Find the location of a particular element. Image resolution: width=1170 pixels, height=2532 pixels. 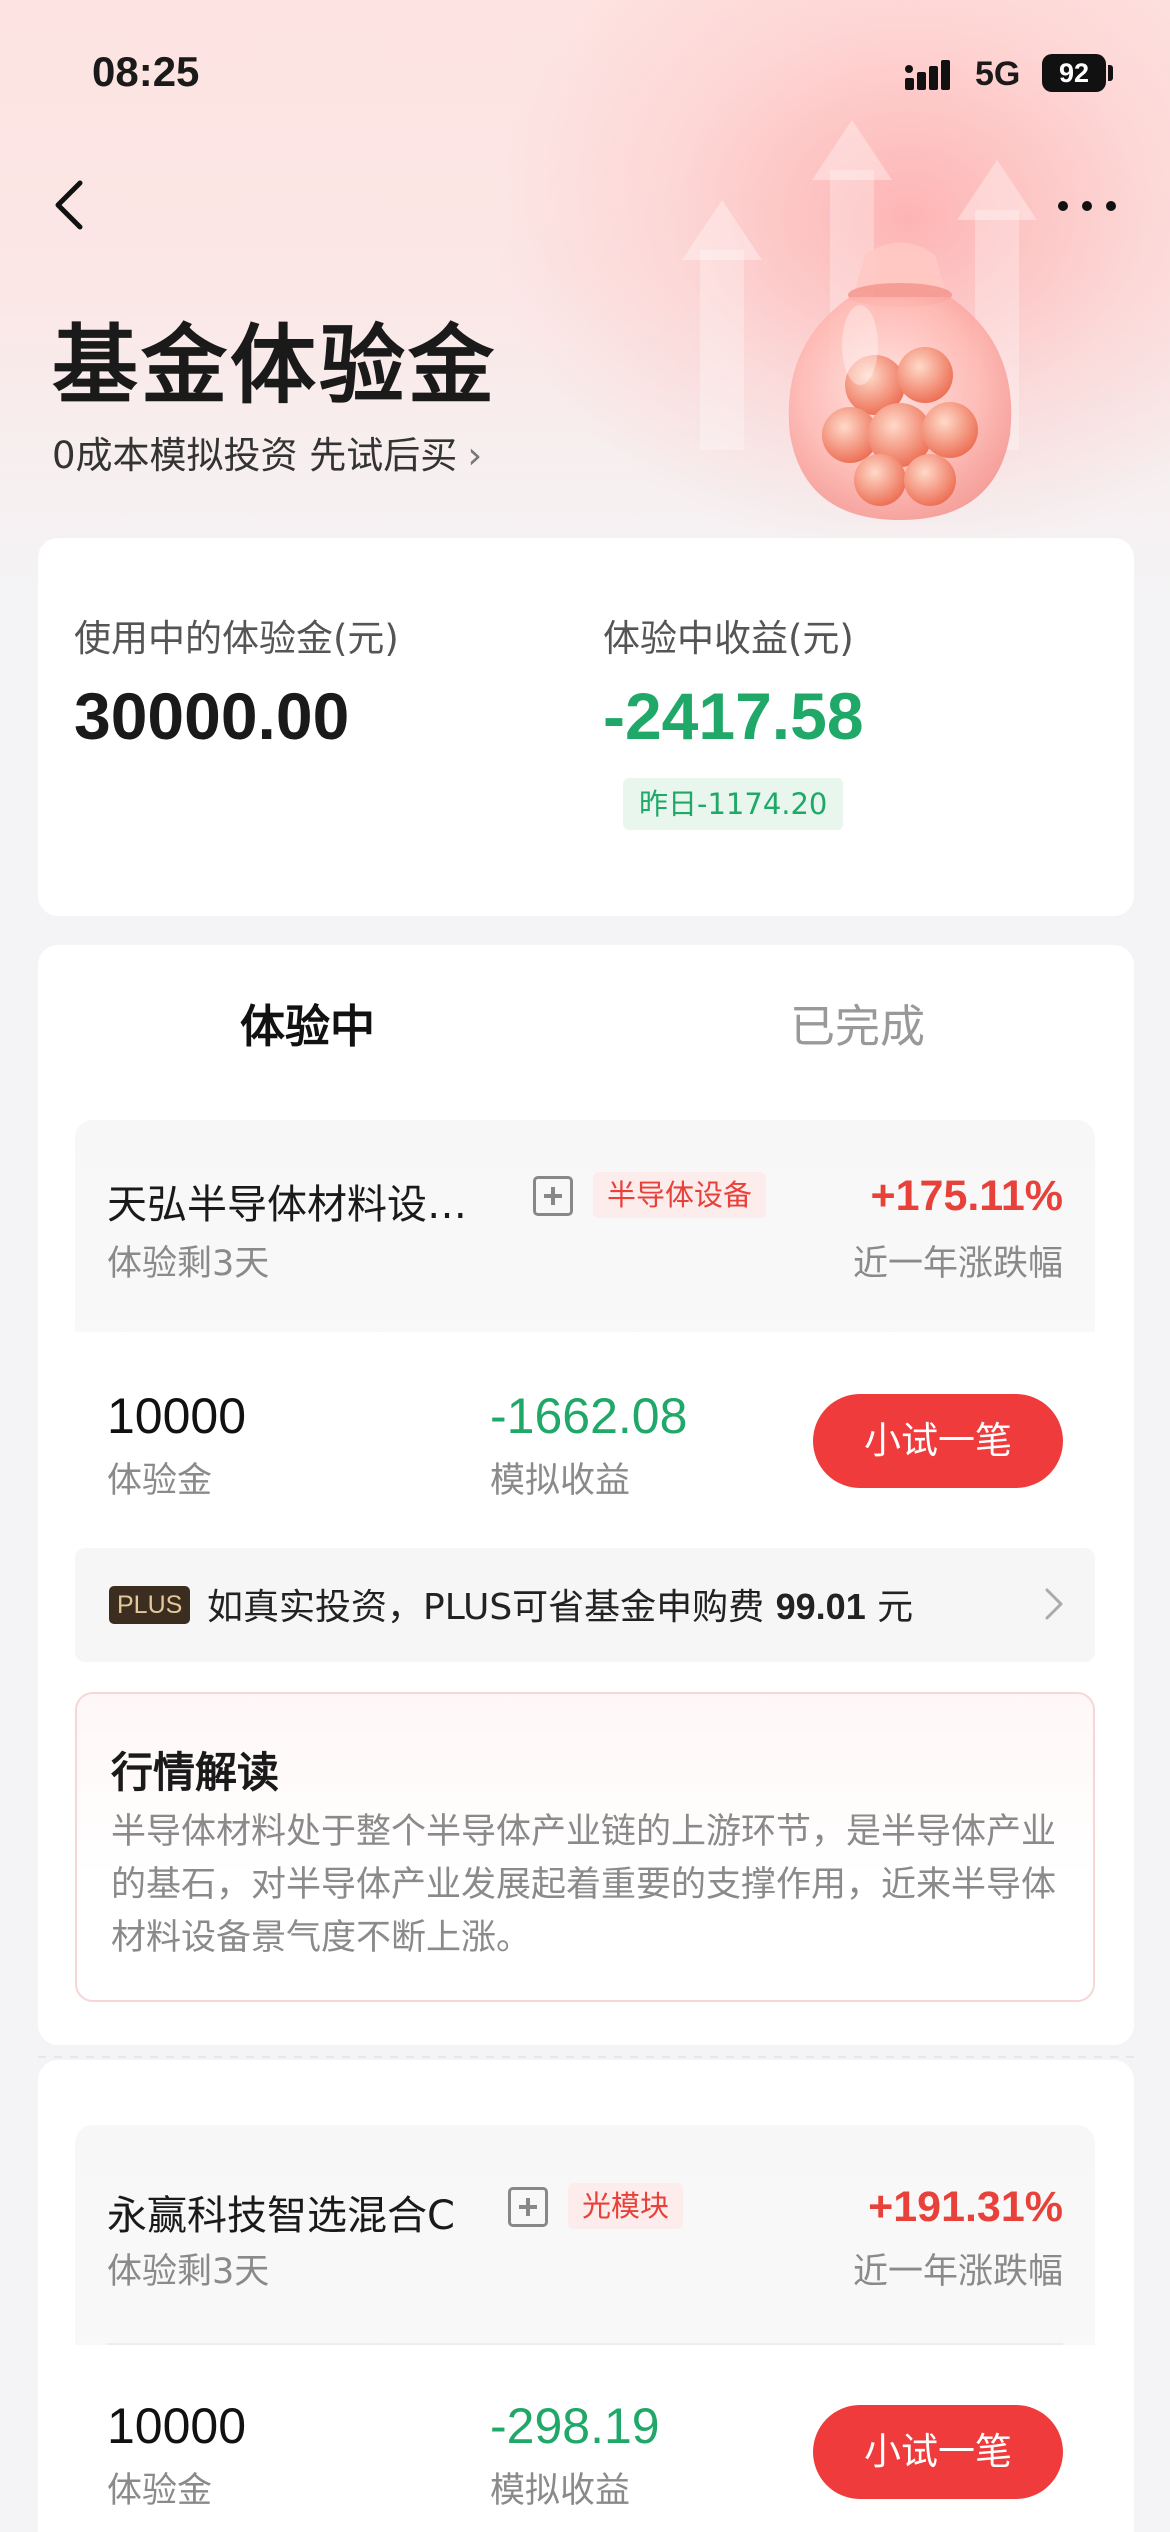

profit-value: -2417.58 is located at coordinates (733, 716).